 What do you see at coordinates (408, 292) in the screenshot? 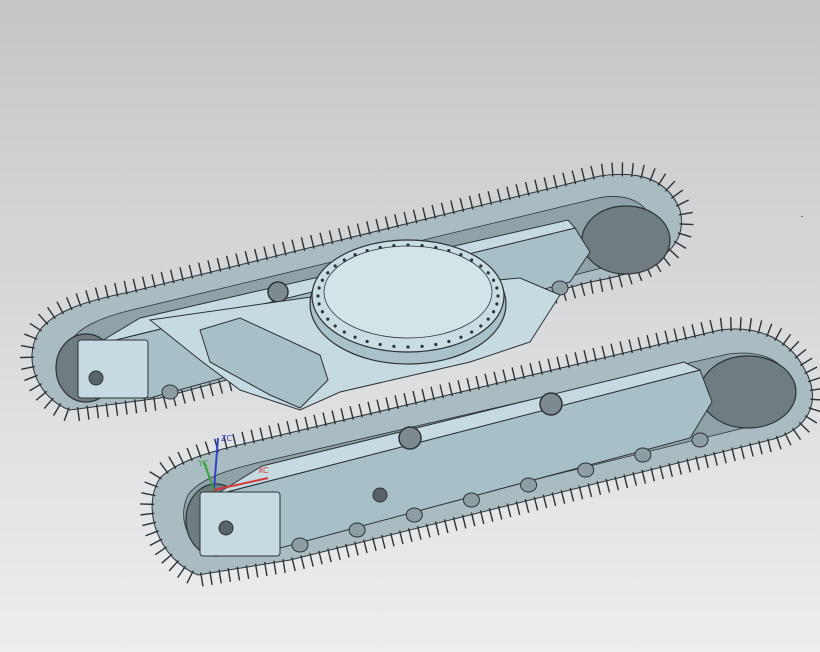
I see `swing-bearing-face` at bounding box center [408, 292].